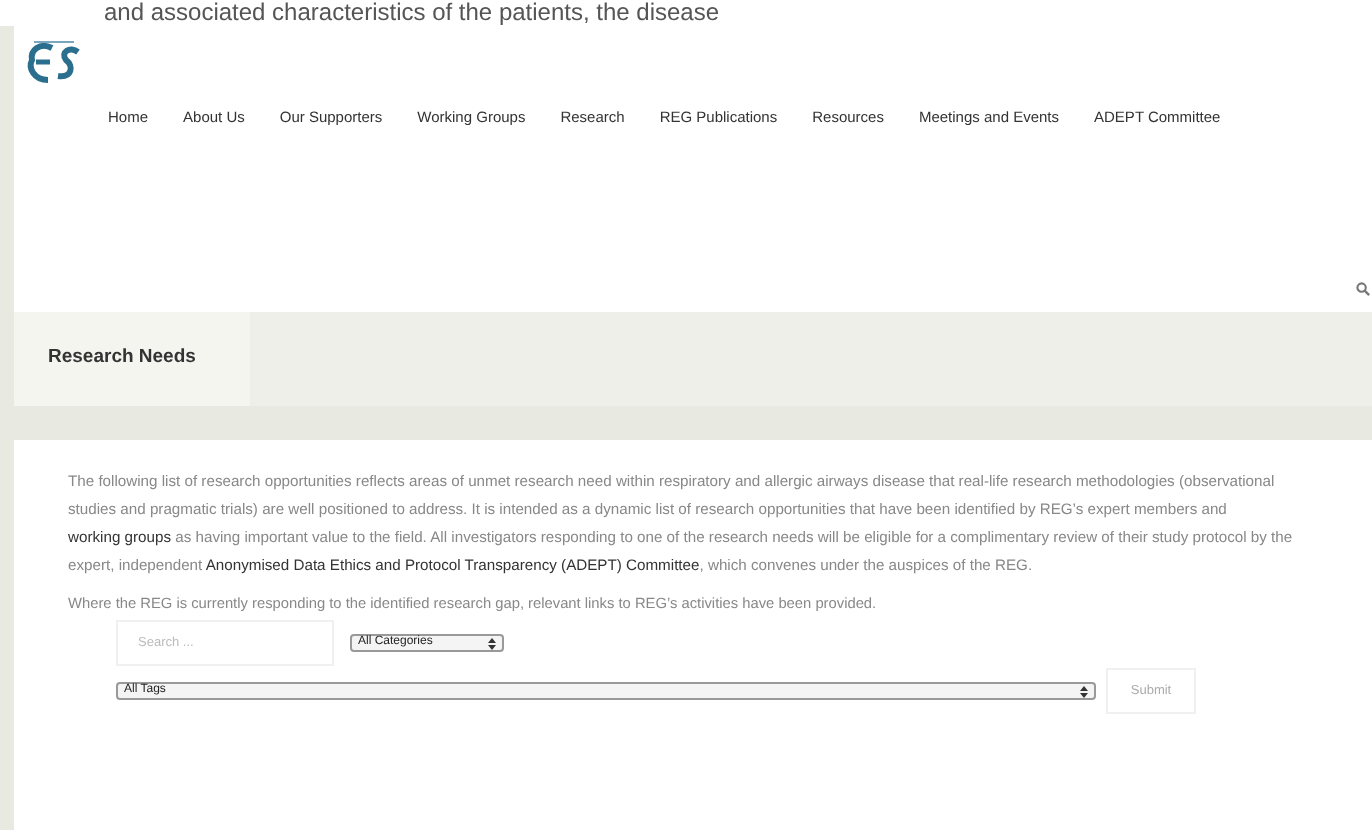  I want to click on page-heading-text: and associated characteristics of the patients, the disease, so click(412, 13).